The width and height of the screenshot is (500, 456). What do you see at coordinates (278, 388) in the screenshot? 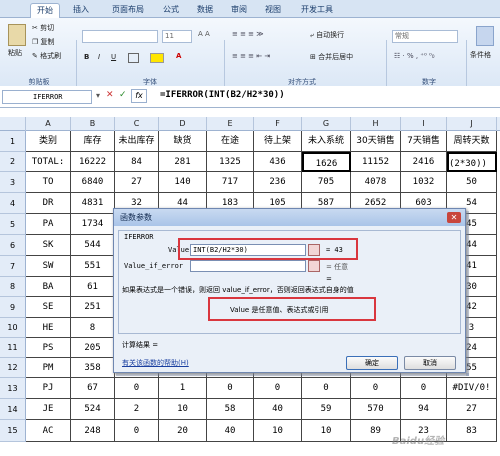
I see `cell-F13: 0` at bounding box center [278, 388].